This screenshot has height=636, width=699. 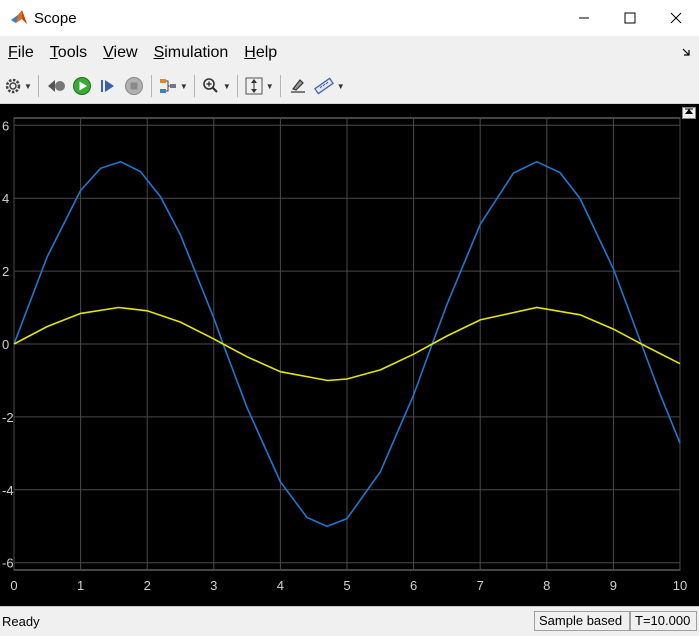 What do you see at coordinates (254, 86) in the screenshot?
I see `autoscale-icon` at bounding box center [254, 86].